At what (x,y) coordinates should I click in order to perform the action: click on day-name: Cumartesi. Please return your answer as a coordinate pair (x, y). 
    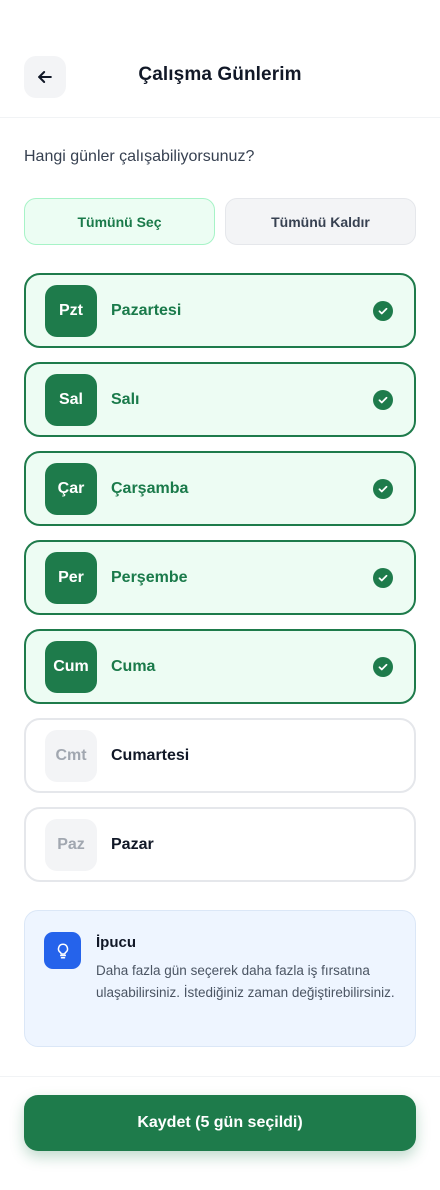
    Looking at the image, I should click on (150, 755).